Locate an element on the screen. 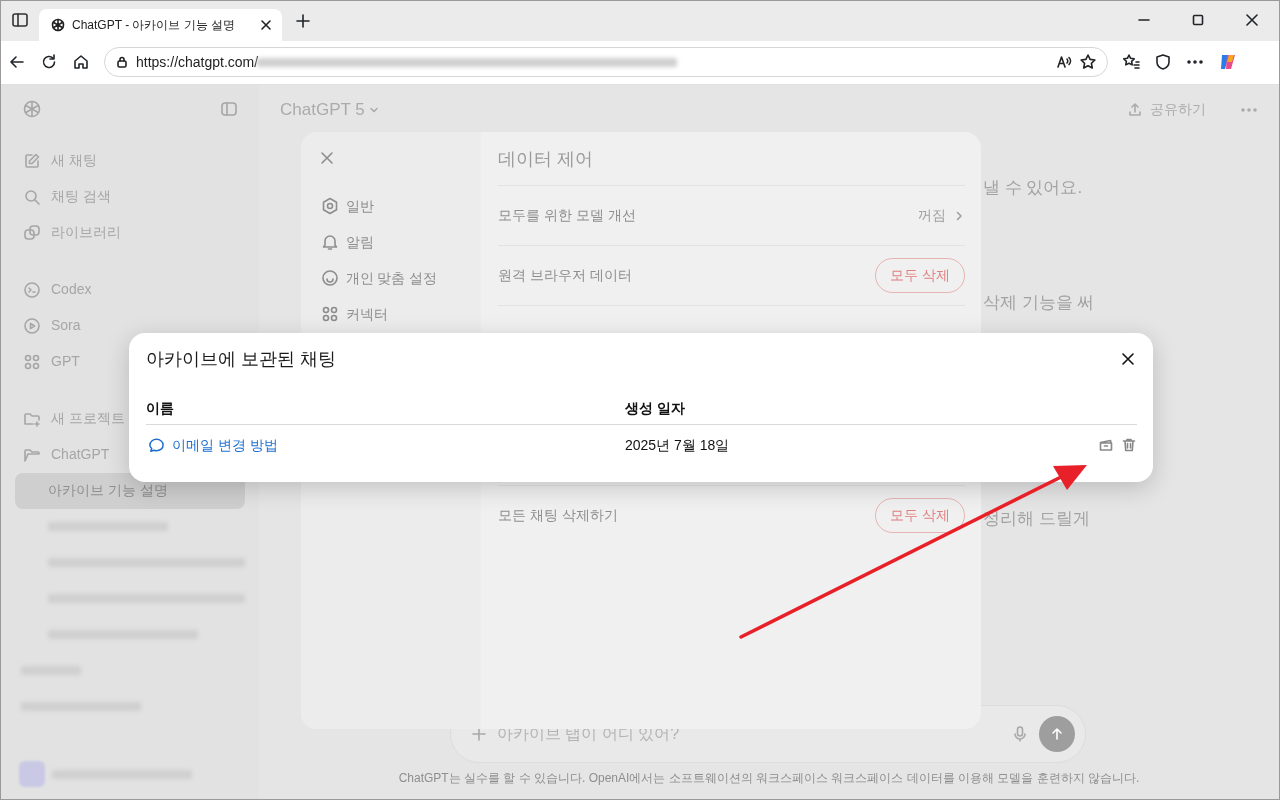 The height and width of the screenshot is (800, 1280). setting-label: 원격 브라우저 데이터 is located at coordinates (565, 275).